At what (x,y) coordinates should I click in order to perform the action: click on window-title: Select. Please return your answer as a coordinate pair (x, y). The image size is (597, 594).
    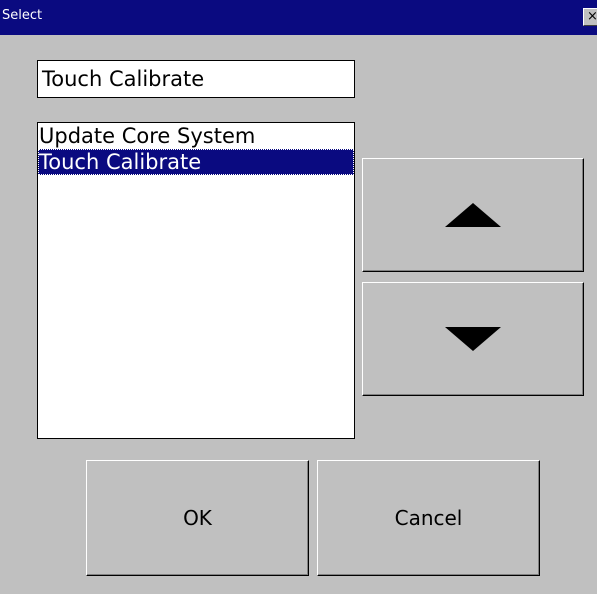
    Looking at the image, I should click on (22, 15).